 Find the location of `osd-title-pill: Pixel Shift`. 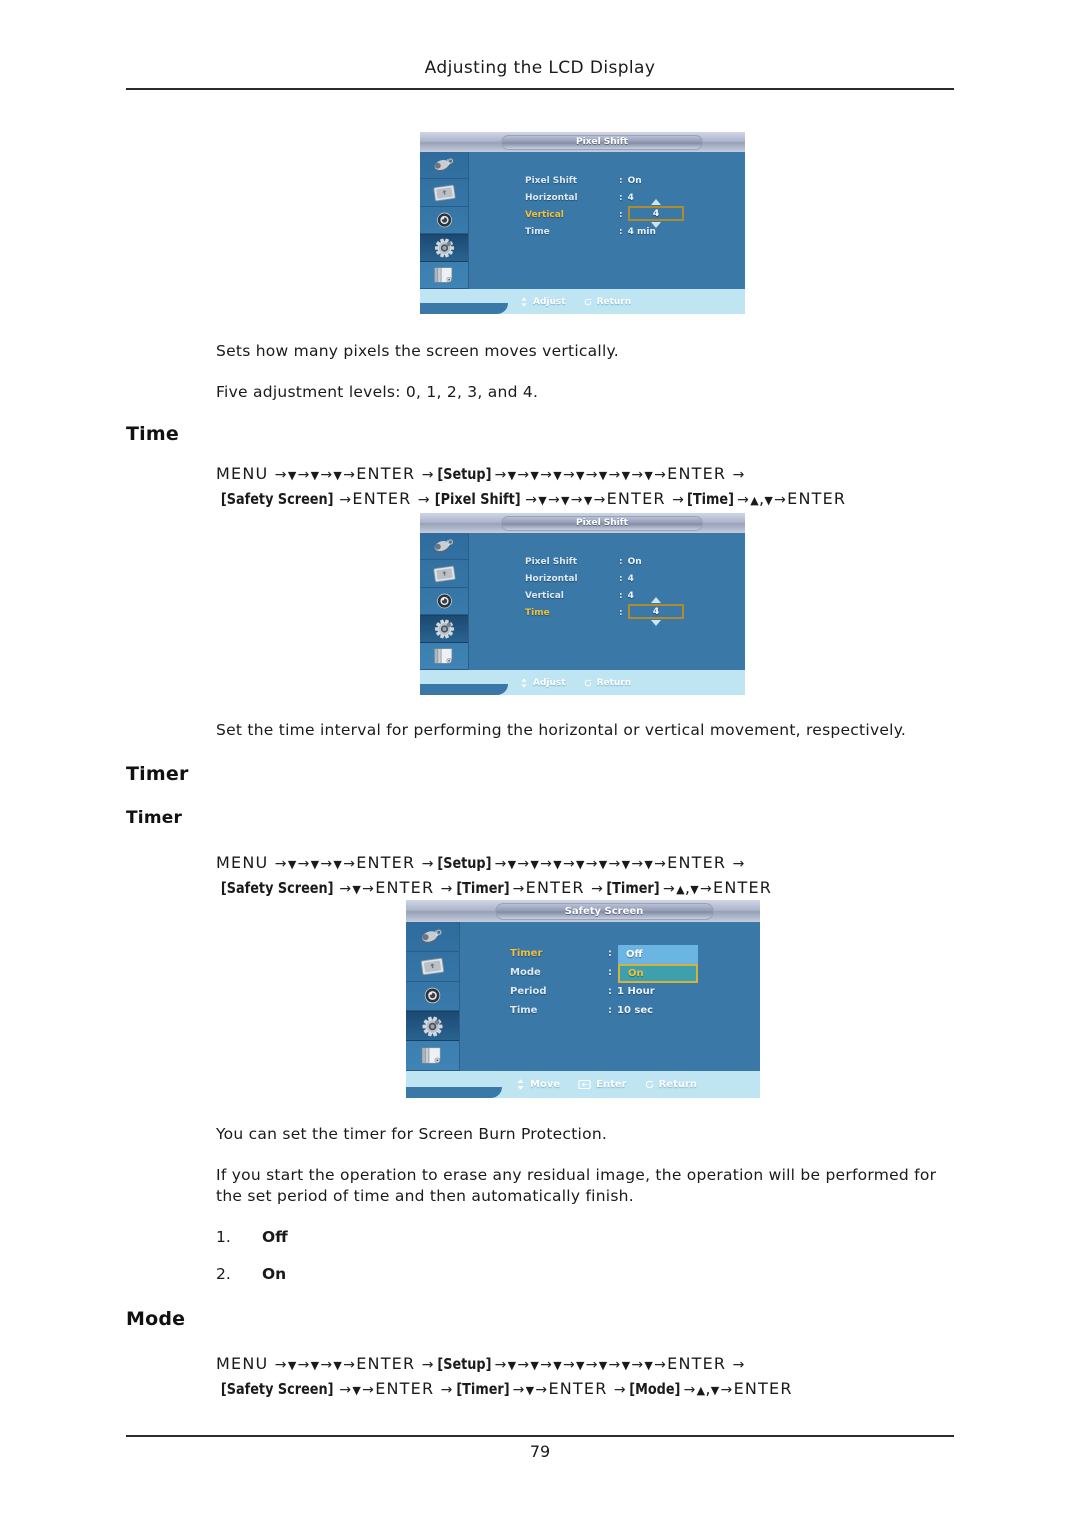

osd-title-pill: Pixel Shift is located at coordinates (602, 142).